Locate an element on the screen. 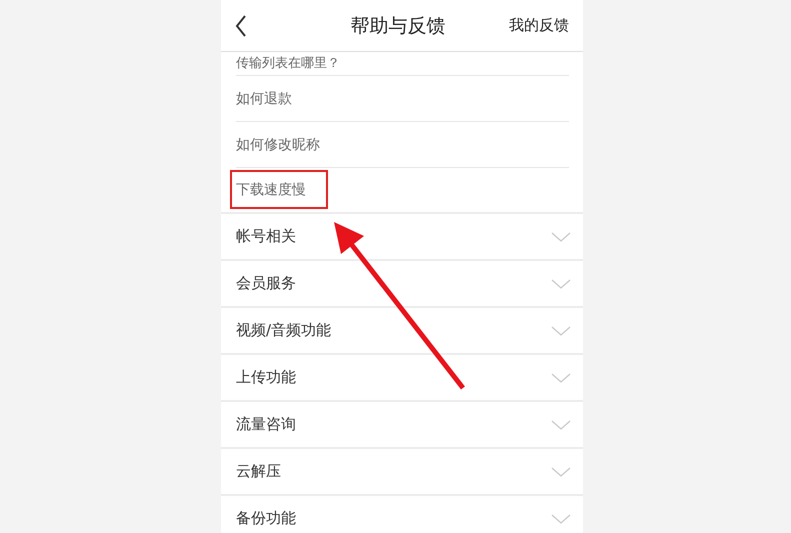  faq-item: 传输列表在哪里？ is located at coordinates (288, 64).